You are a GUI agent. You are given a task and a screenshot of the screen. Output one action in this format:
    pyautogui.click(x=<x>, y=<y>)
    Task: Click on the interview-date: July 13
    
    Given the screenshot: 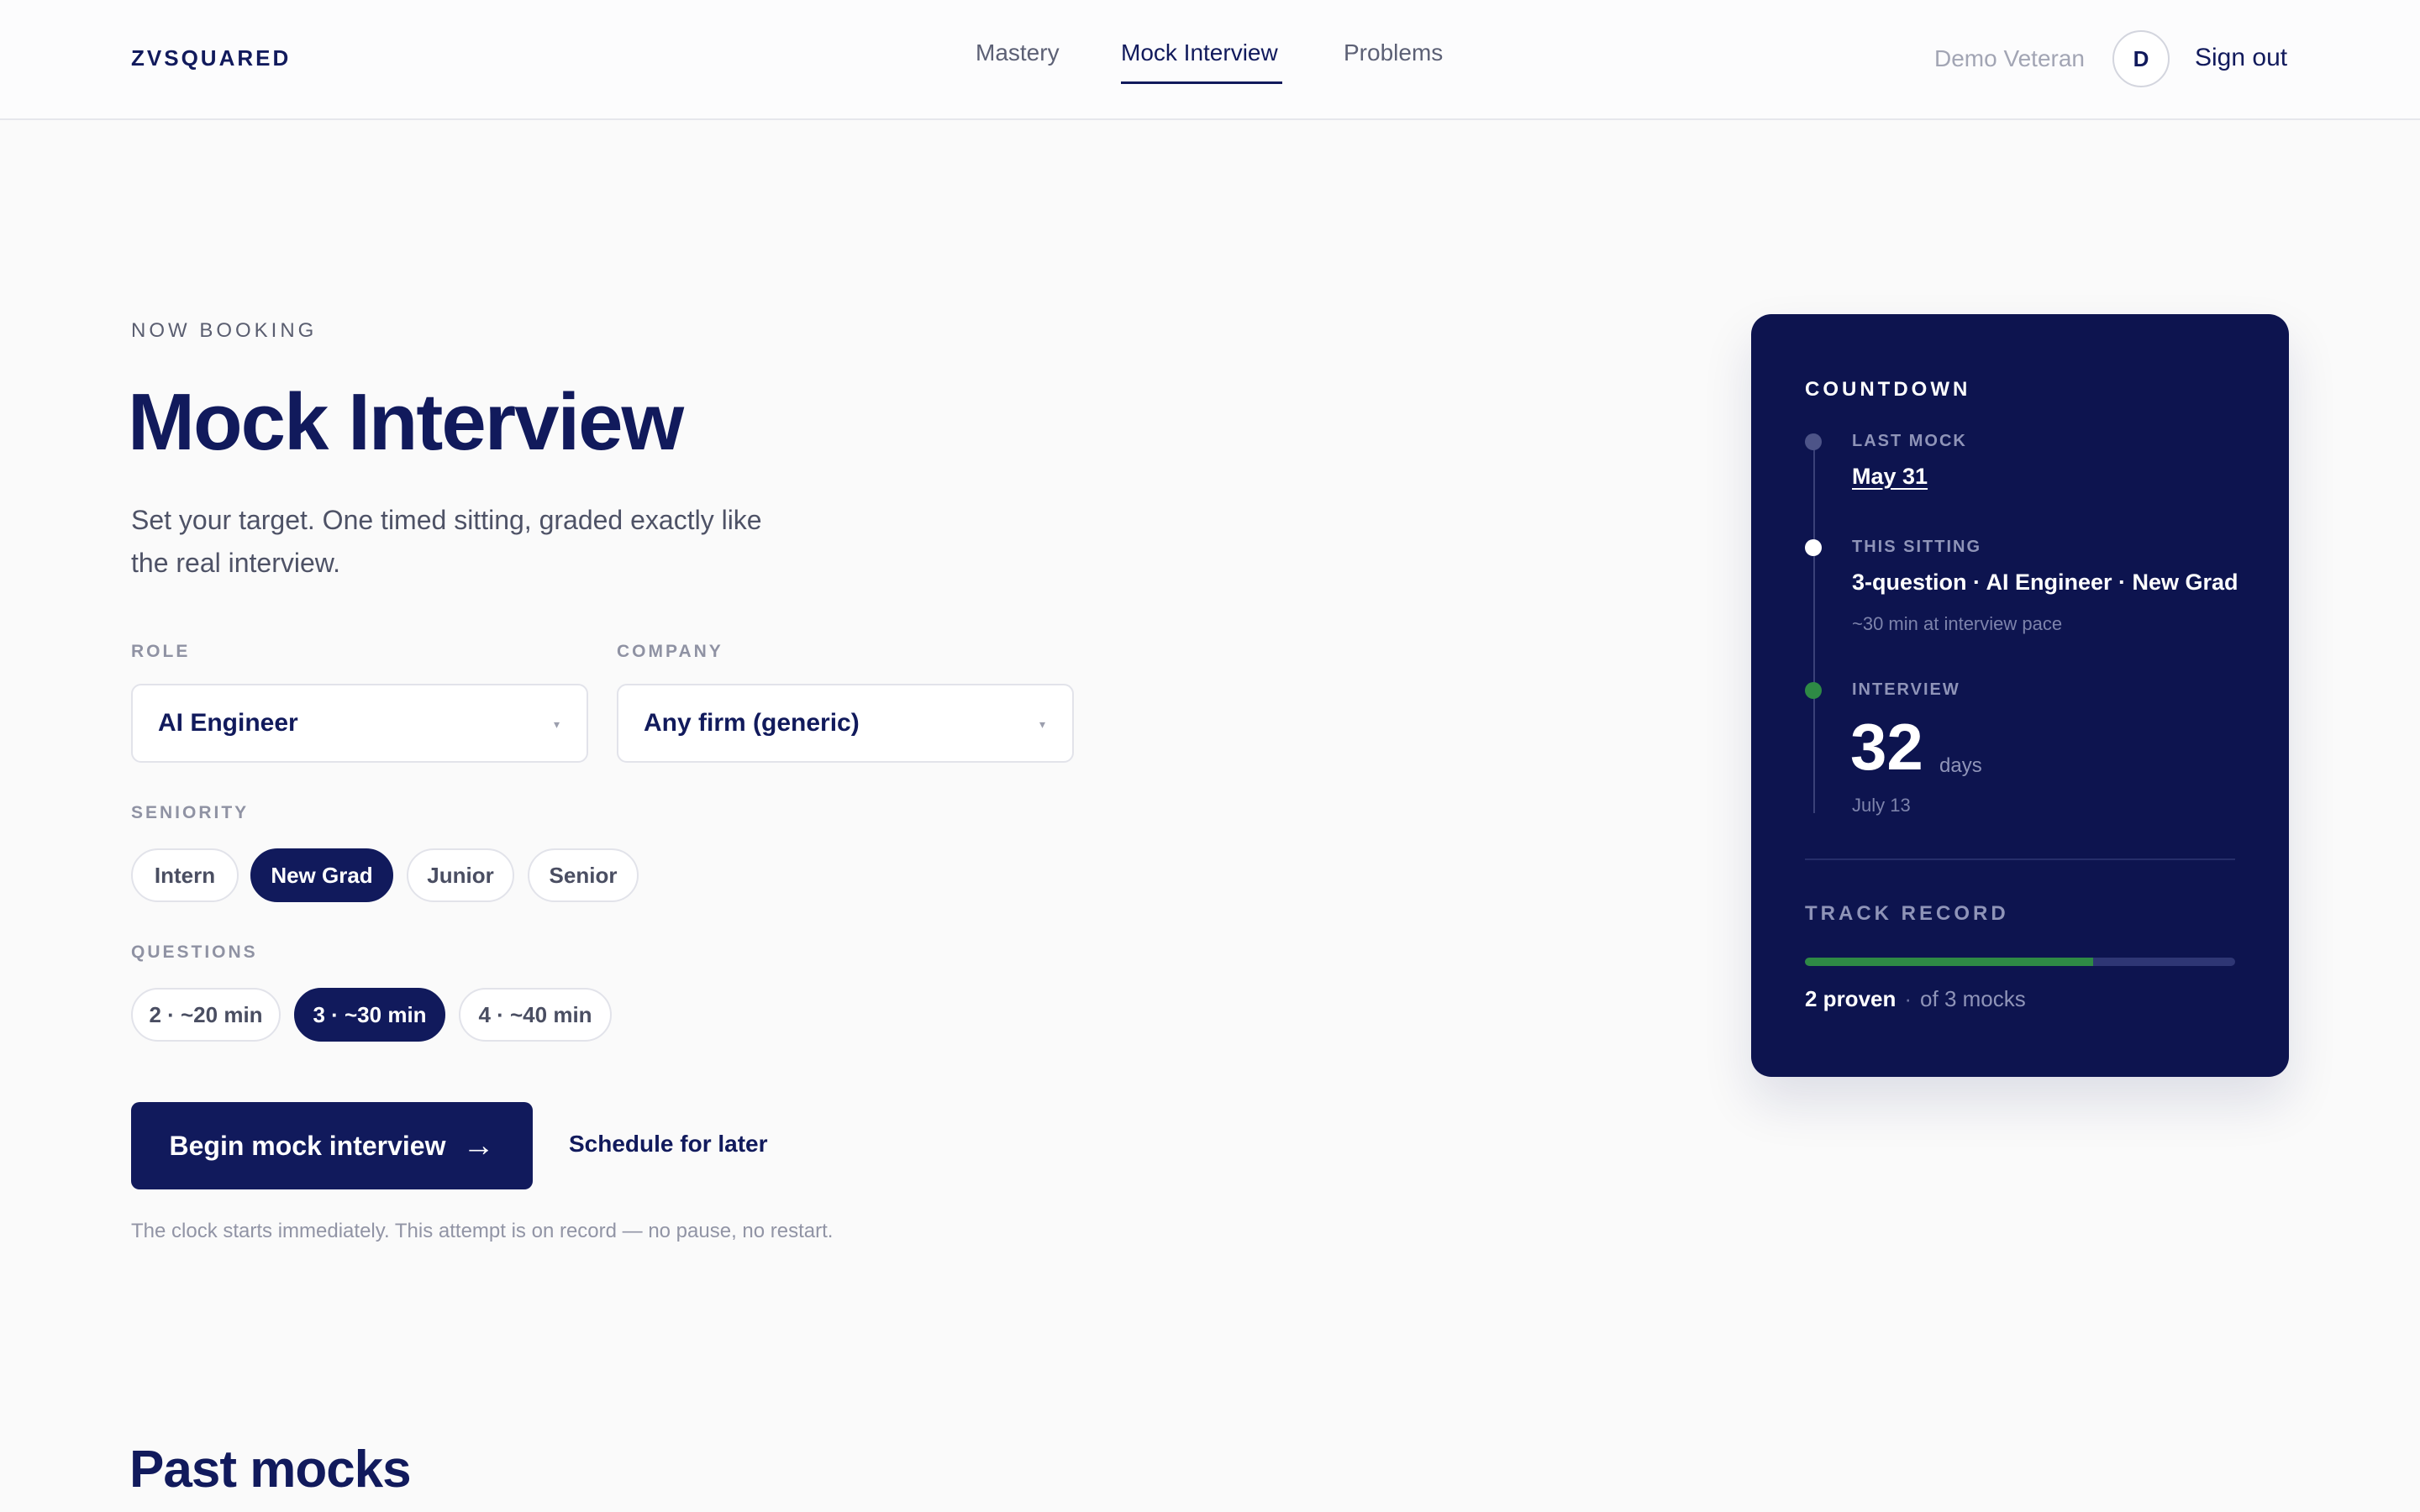 What is the action you would take?
    pyautogui.click(x=1881, y=805)
    